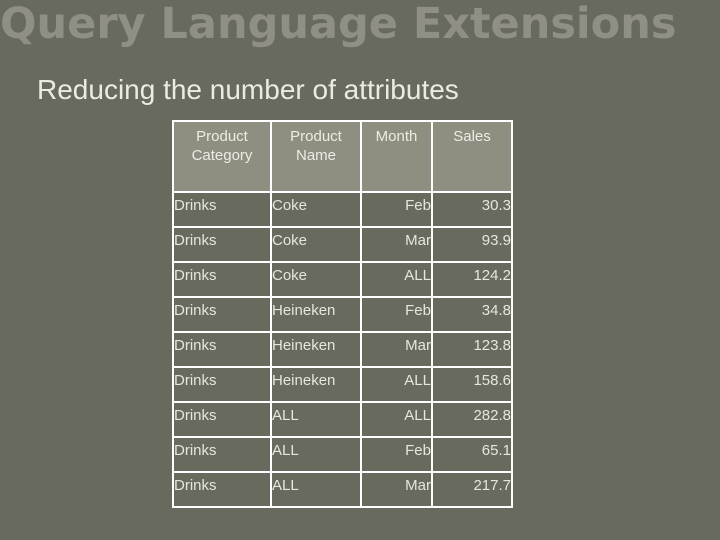  I want to click on cell-sales: 217.7, so click(472, 489).